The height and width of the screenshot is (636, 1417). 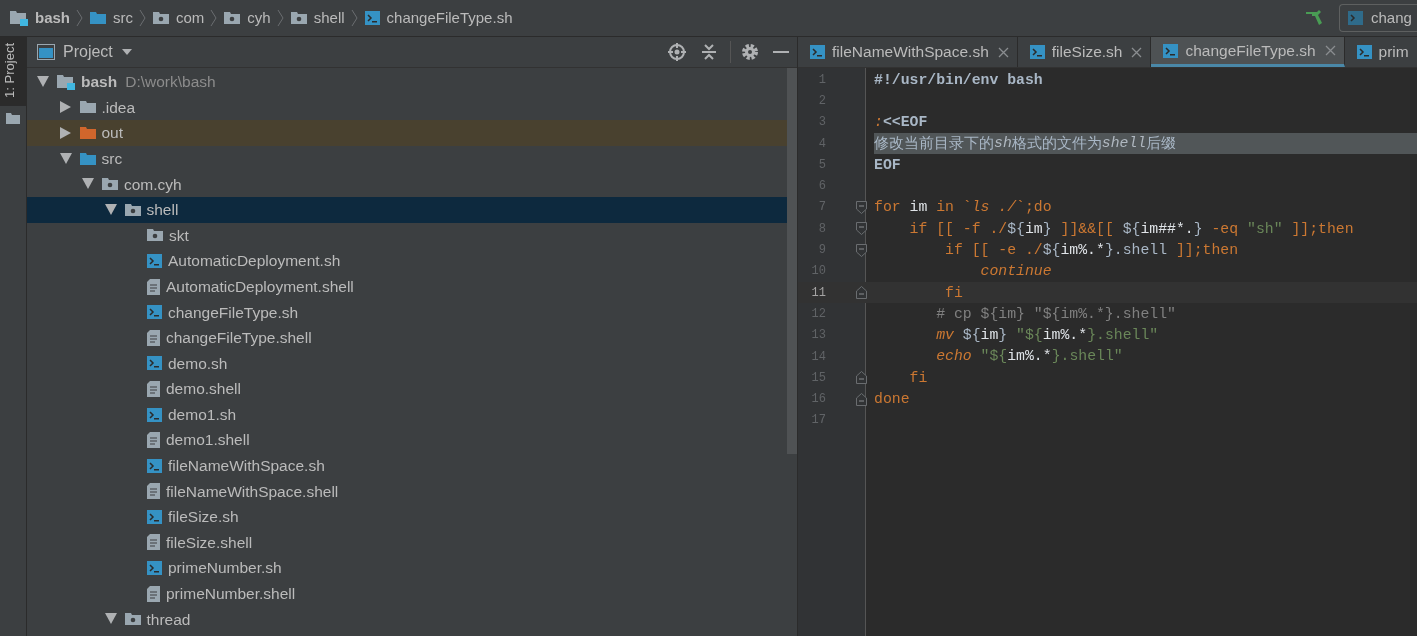 What do you see at coordinates (407, 619) in the screenshot?
I see `tree-row: thread` at bounding box center [407, 619].